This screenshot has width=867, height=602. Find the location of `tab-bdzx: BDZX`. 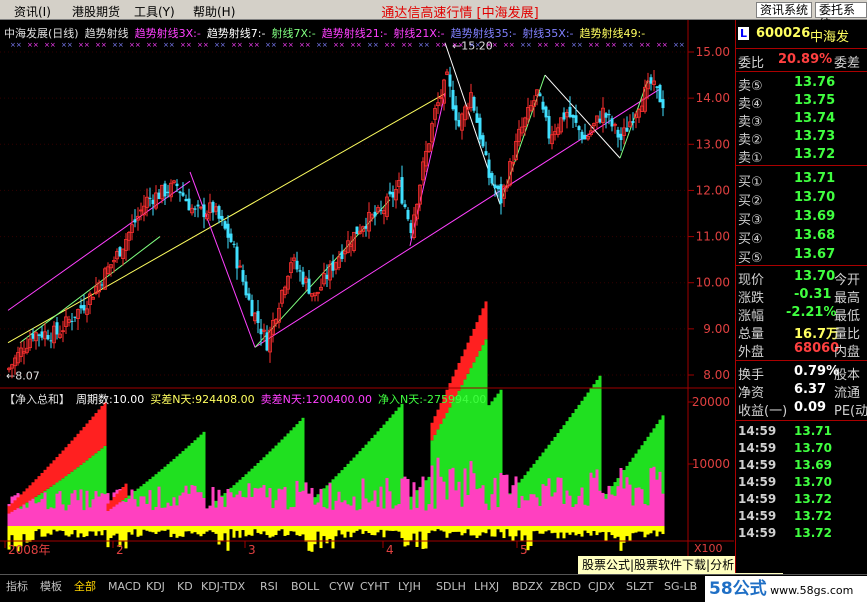

tab-bdzx: BDZX is located at coordinates (527, 587).